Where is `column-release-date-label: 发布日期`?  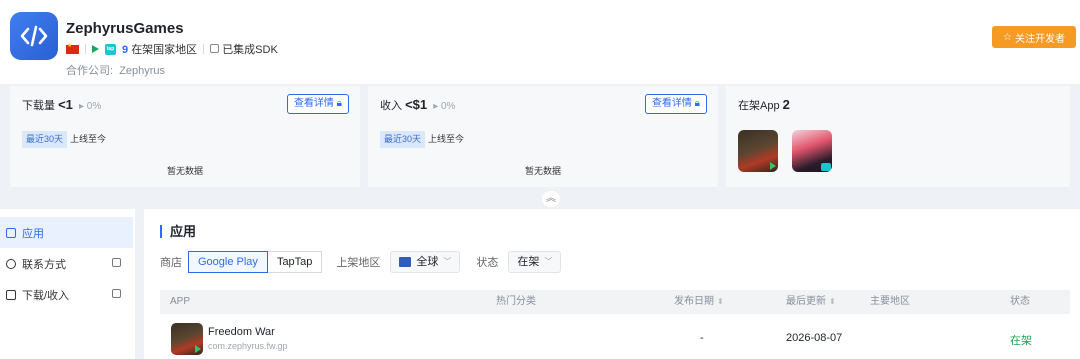
column-release-date-label: 发布日期 is located at coordinates (694, 301).